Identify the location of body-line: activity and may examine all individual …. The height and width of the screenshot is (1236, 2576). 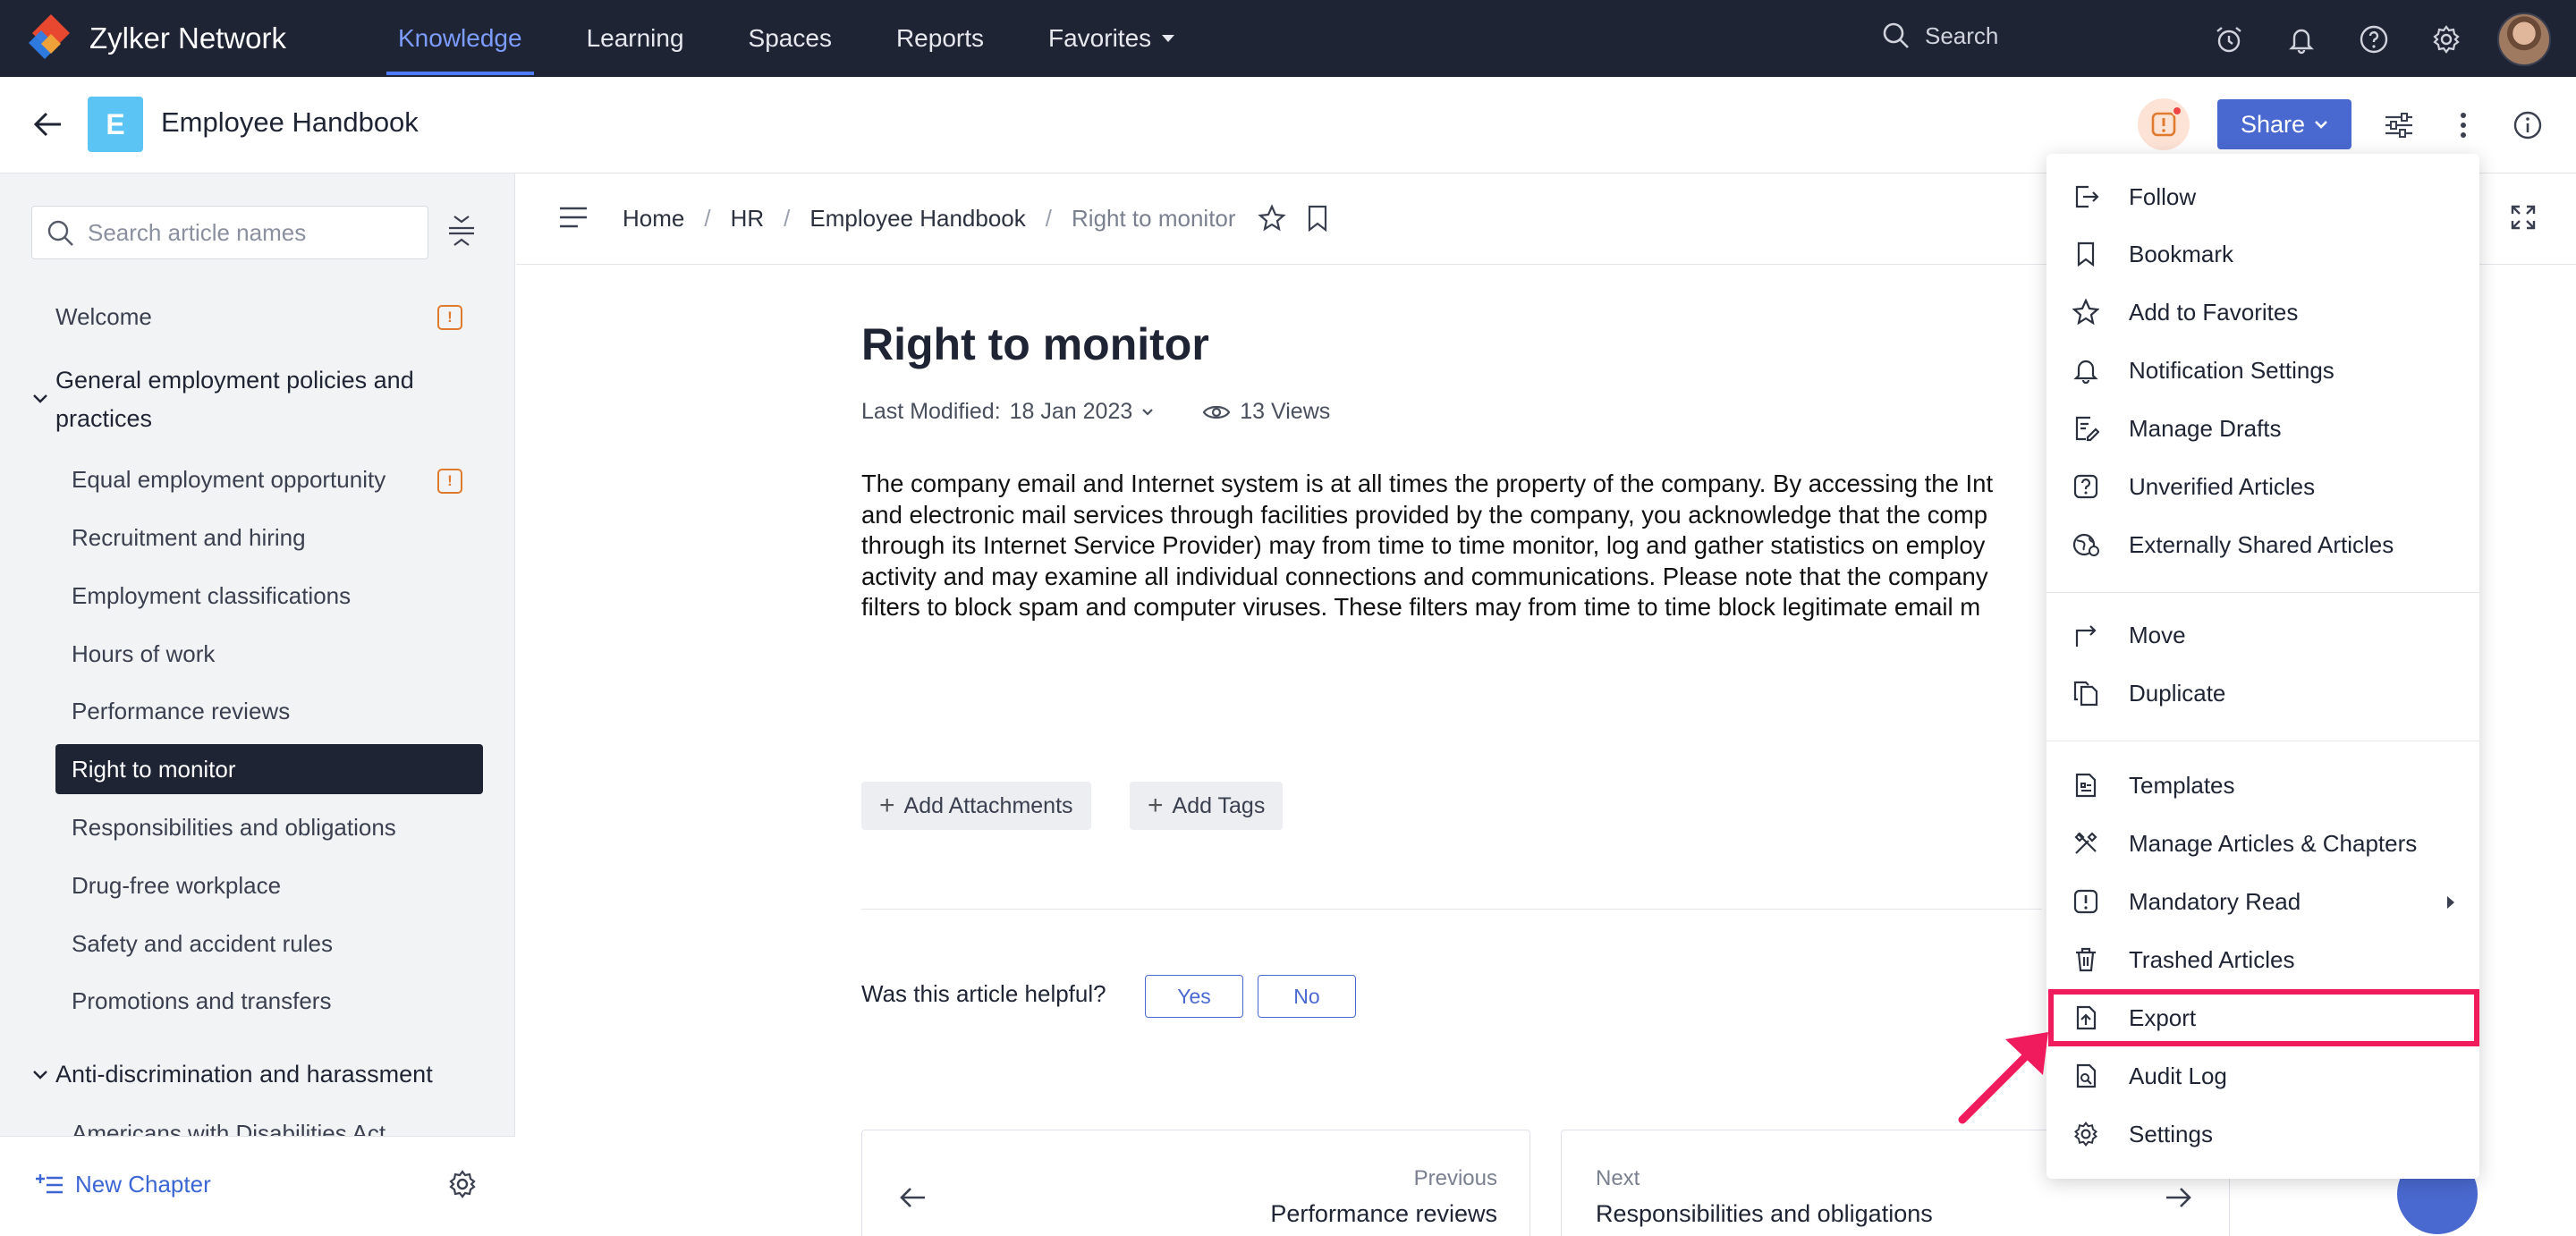
(1424, 576).